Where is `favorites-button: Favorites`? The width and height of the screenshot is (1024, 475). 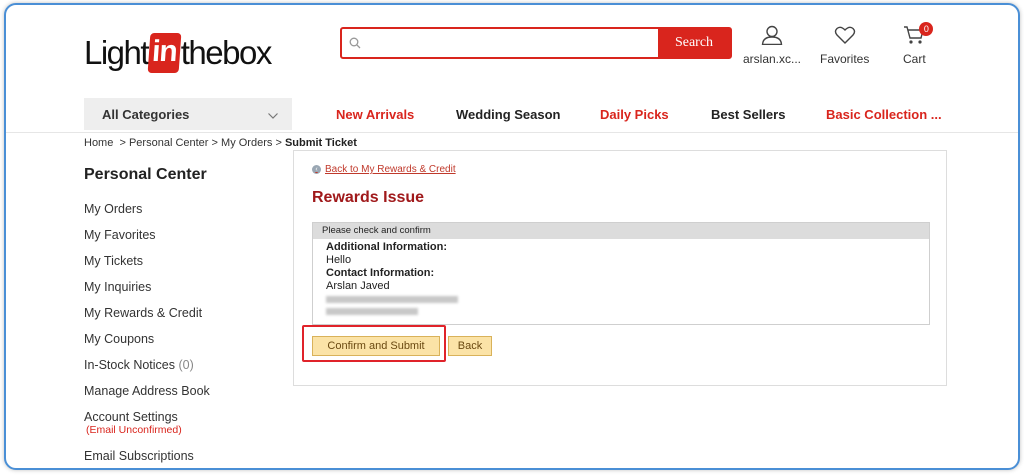
favorites-button: Favorites is located at coordinates (844, 45).